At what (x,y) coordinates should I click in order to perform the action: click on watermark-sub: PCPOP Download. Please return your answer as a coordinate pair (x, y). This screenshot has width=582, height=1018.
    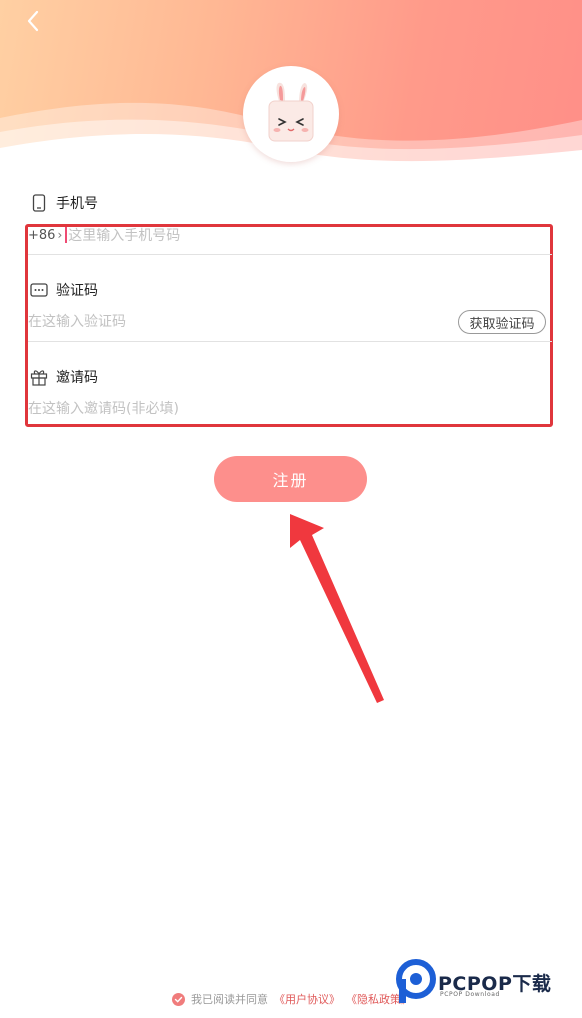
    Looking at the image, I should click on (470, 994).